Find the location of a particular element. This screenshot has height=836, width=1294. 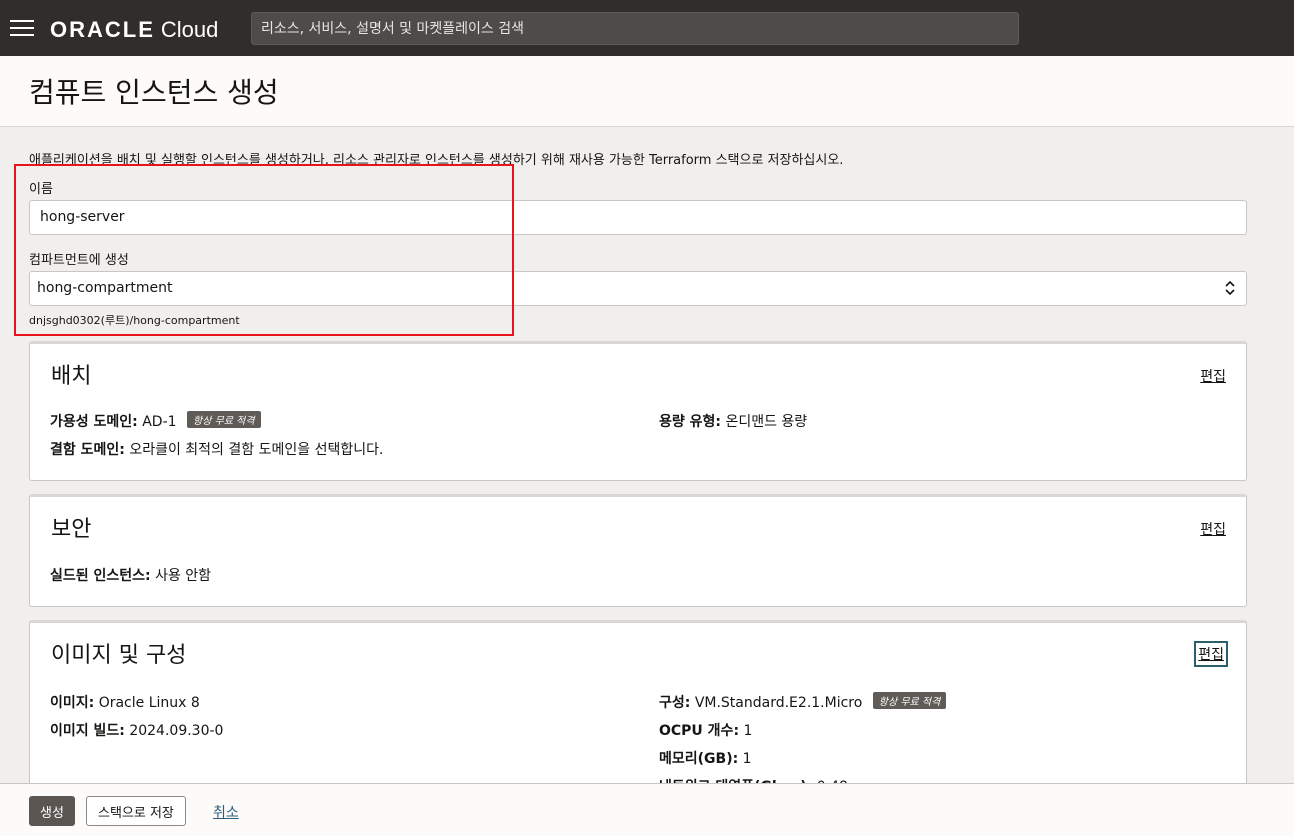

fault-domain-label: 결함 도메인: is located at coordinates (87, 450).